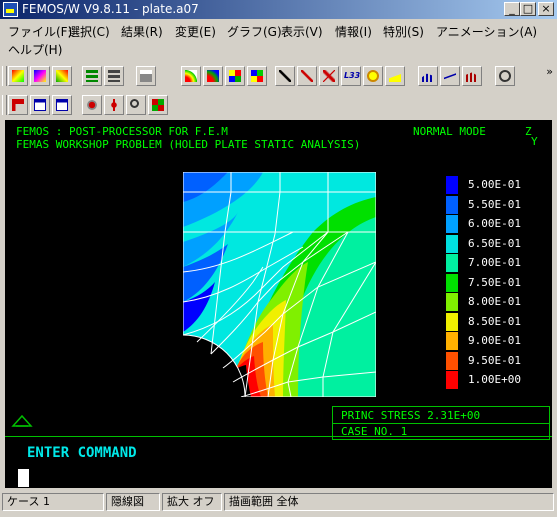 The image size is (557, 517). Describe the element at coordinates (528, 9) in the screenshot. I see `maximize-button: □` at that location.